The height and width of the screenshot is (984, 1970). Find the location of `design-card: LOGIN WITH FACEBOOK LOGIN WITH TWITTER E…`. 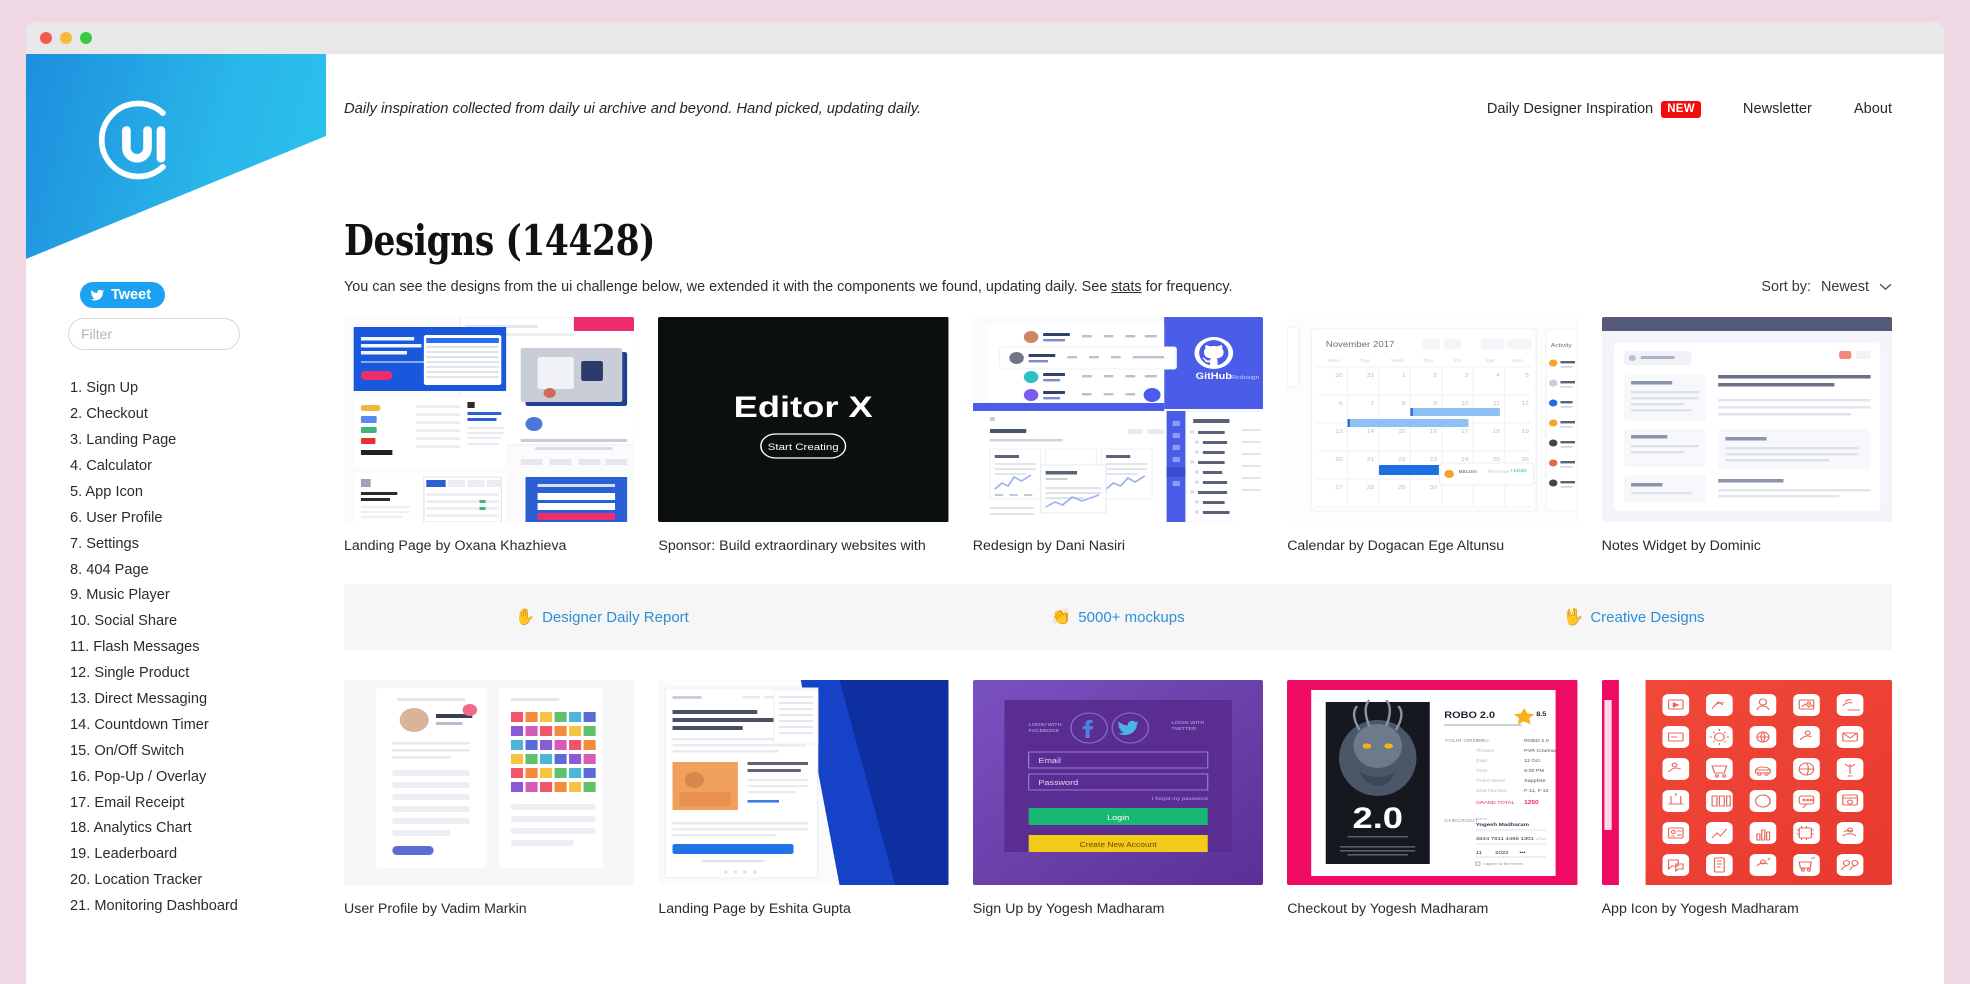

design-card: LOGIN WITH FACEBOOK LOGIN WITH TWITTER E… is located at coordinates (1118, 798).